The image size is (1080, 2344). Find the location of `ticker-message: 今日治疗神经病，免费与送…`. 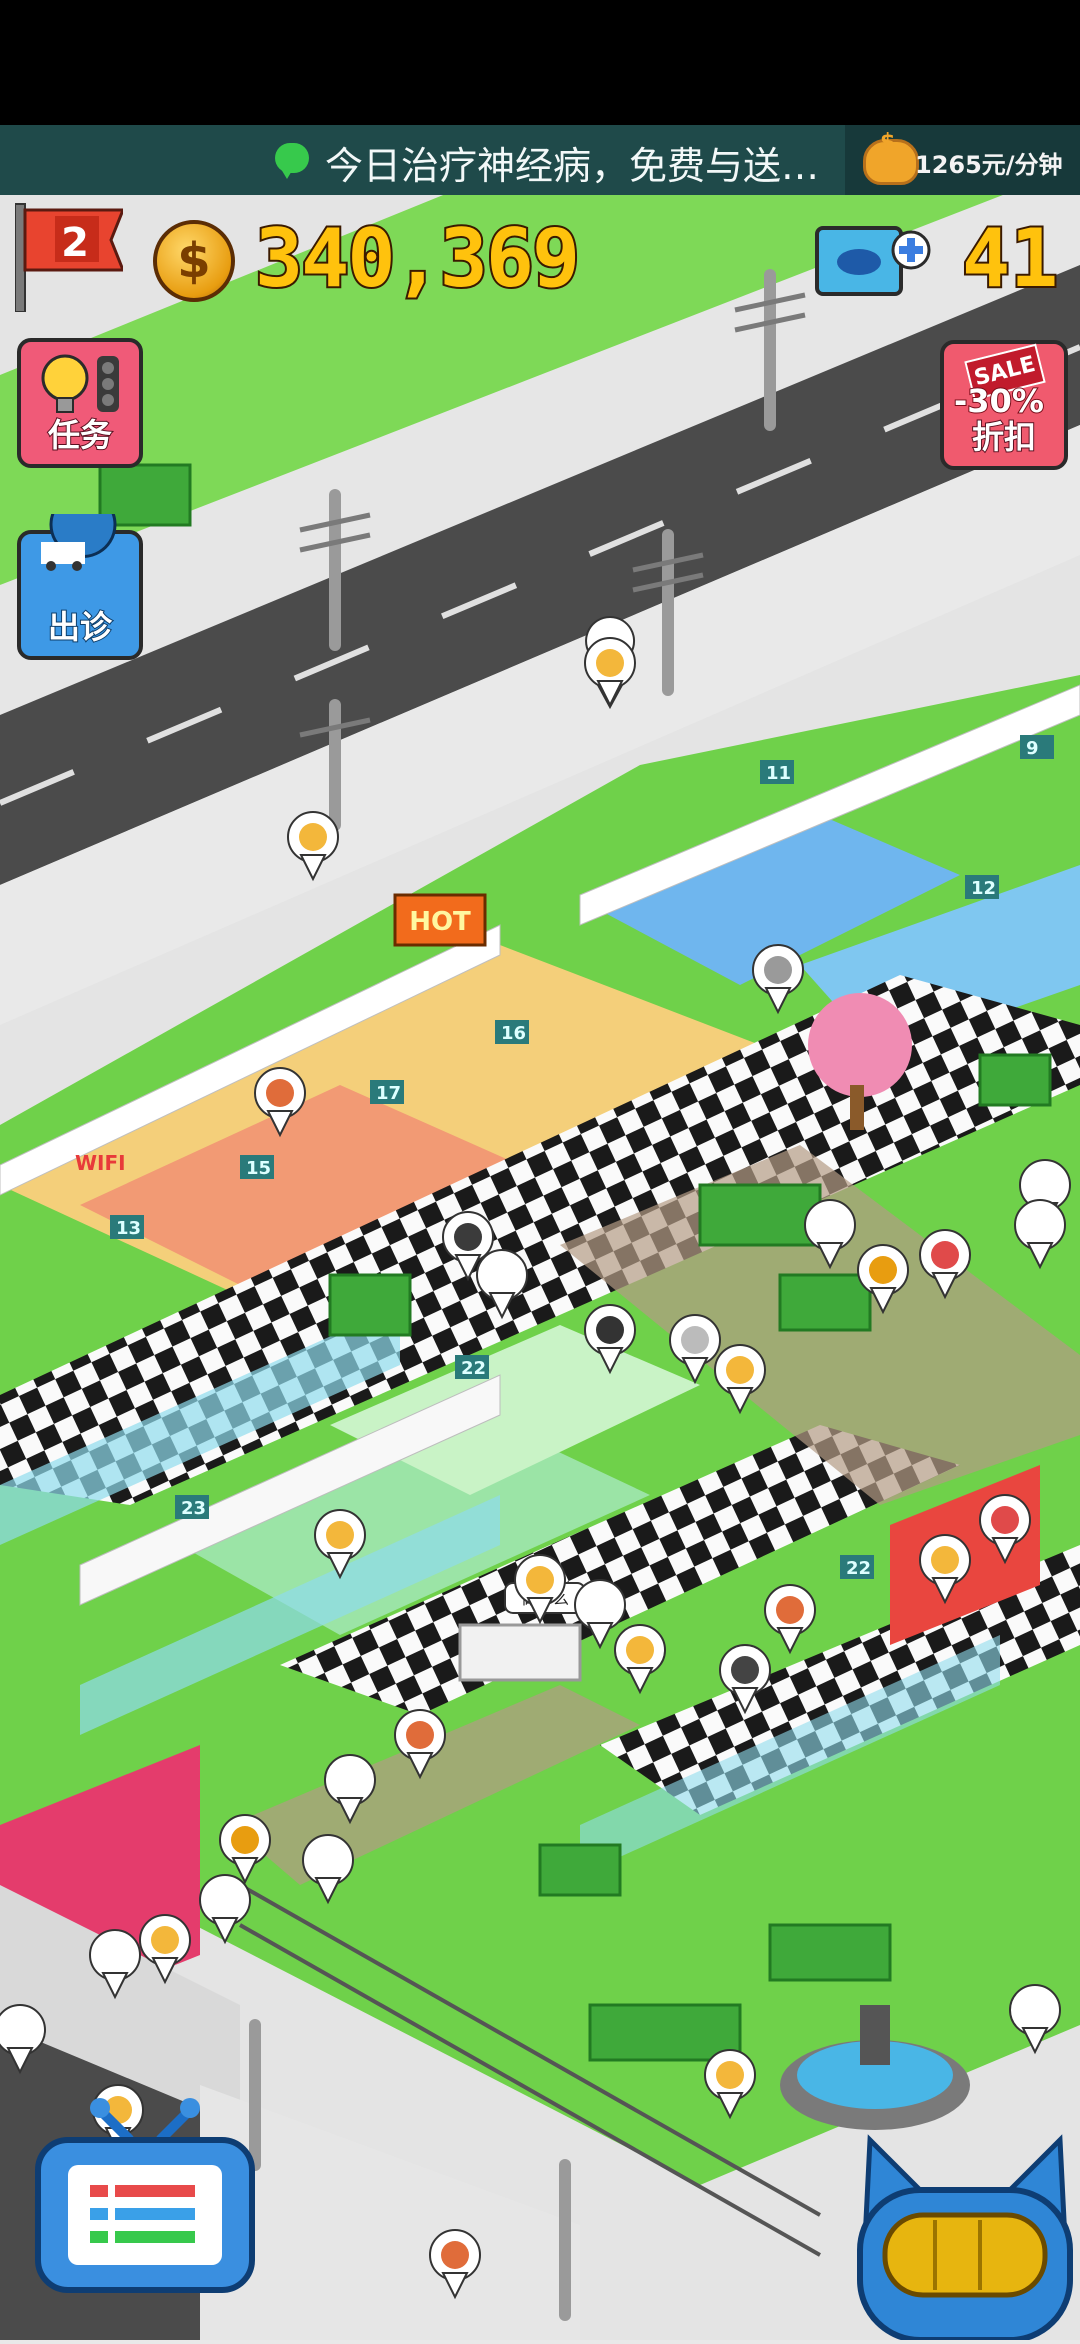

ticker-message: 今日治疗神经病，免费与送… is located at coordinates (572, 166).